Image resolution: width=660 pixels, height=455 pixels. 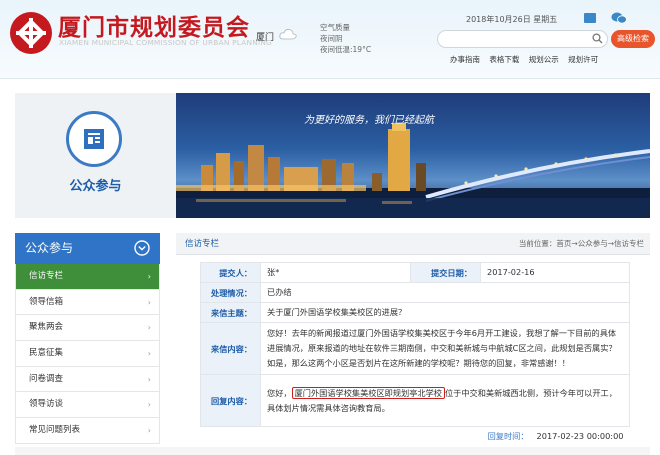 What do you see at coordinates (332, 451) in the screenshot?
I see `footer-strip` at bounding box center [332, 451].